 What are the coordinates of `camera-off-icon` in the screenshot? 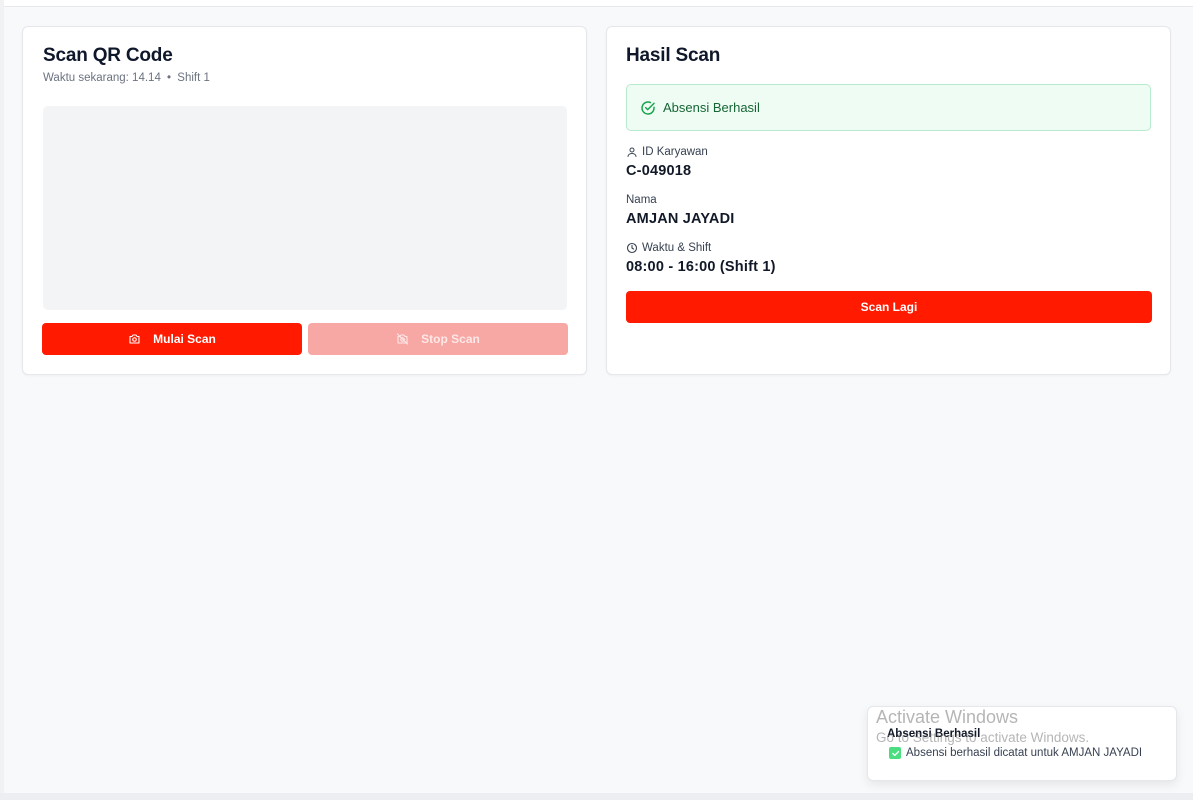 It's located at (403, 339).